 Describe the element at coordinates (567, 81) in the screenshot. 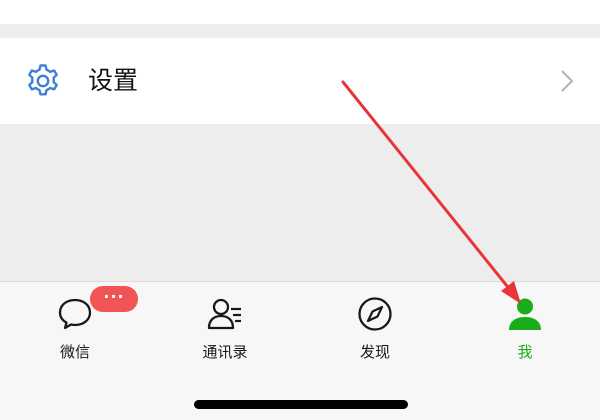

I see `chevron-right-icon` at that location.